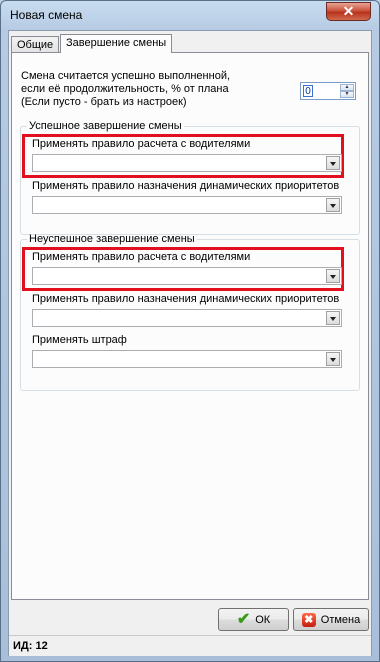 The height and width of the screenshot is (662, 380). Describe the element at coordinates (187, 359) in the screenshot. I see `failure-penalty-select` at that location.